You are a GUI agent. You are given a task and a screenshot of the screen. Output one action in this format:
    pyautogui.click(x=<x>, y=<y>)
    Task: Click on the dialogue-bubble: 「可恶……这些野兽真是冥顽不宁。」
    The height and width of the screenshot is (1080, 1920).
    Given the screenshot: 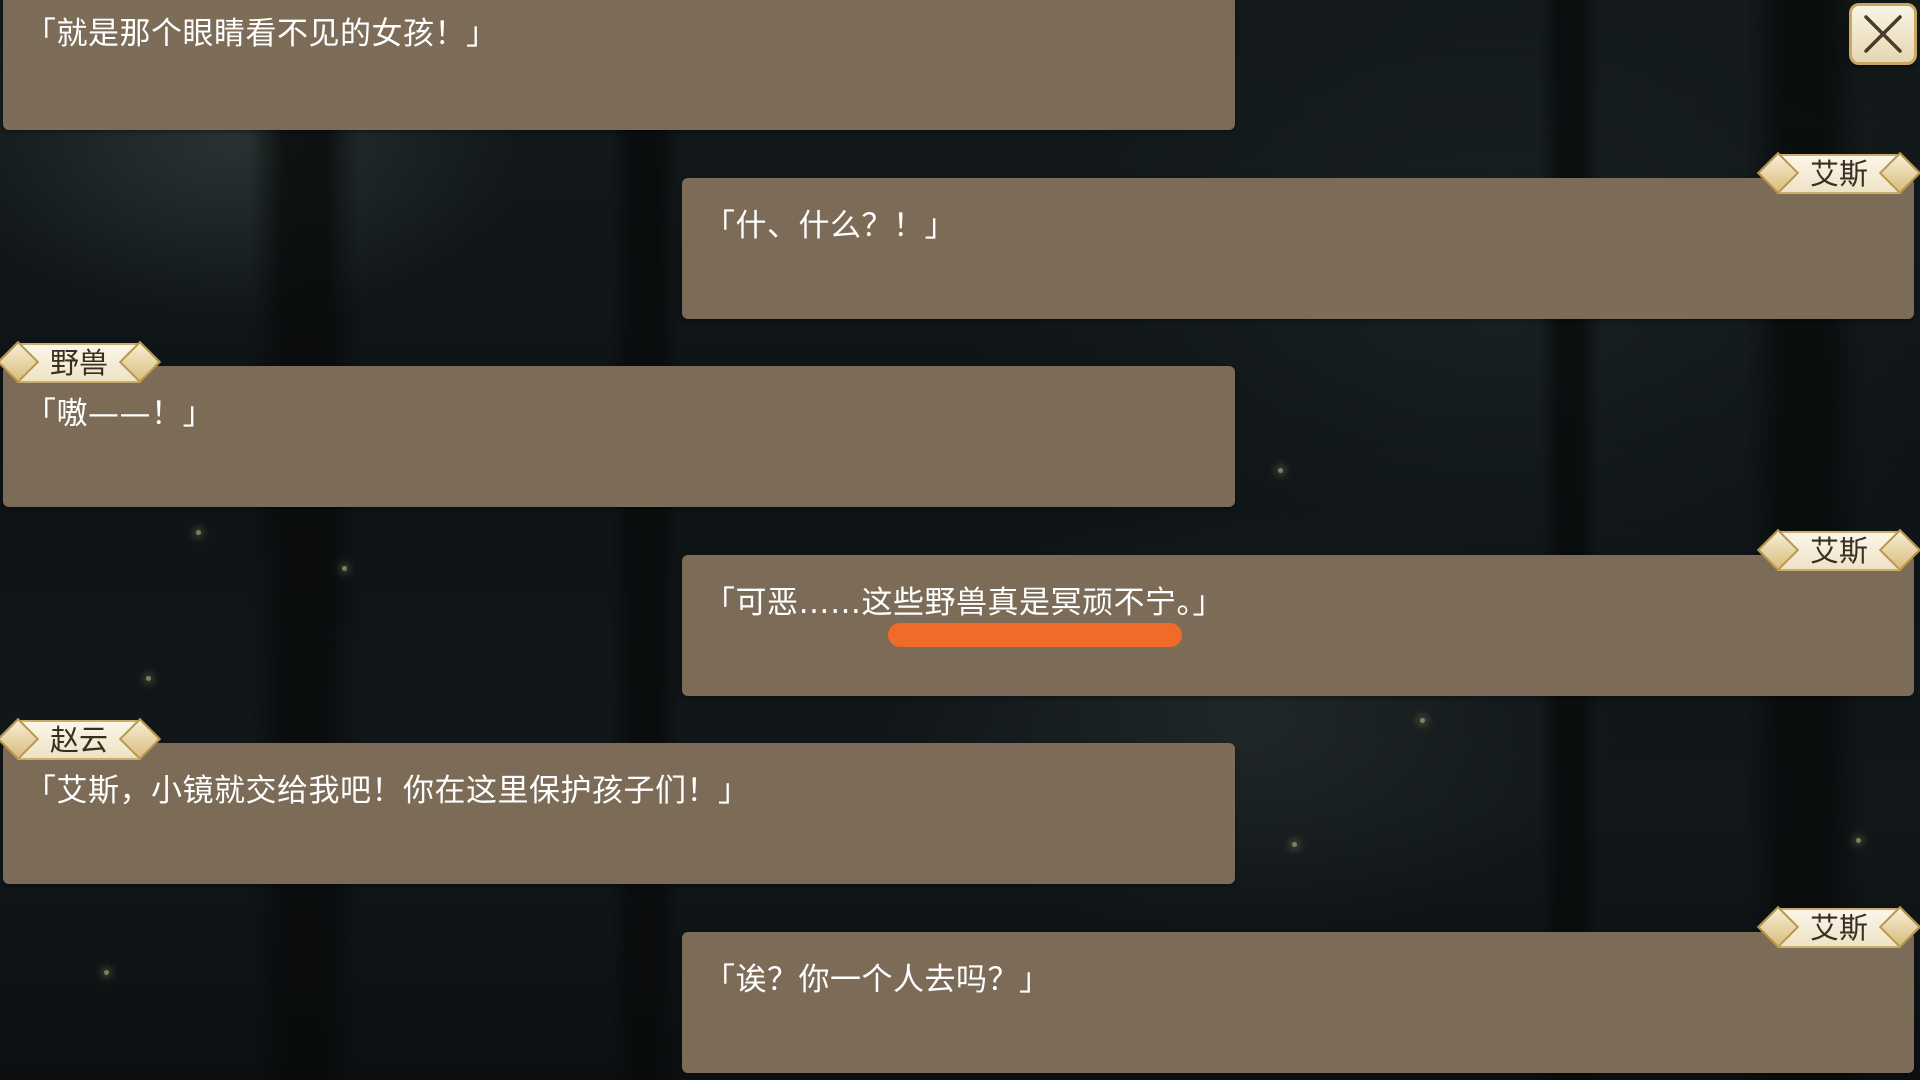 What is the action you would take?
    pyautogui.click(x=1298, y=625)
    